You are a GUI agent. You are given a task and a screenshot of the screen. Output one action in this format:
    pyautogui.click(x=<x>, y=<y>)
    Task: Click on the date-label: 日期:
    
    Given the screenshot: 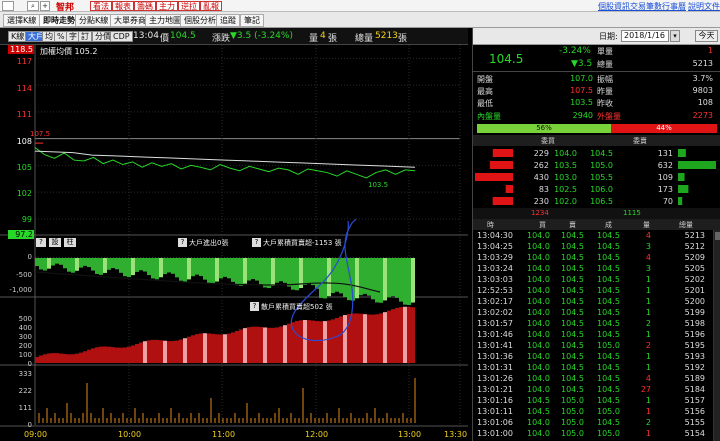 What is the action you would take?
    pyautogui.click(x=608, y=36)
    